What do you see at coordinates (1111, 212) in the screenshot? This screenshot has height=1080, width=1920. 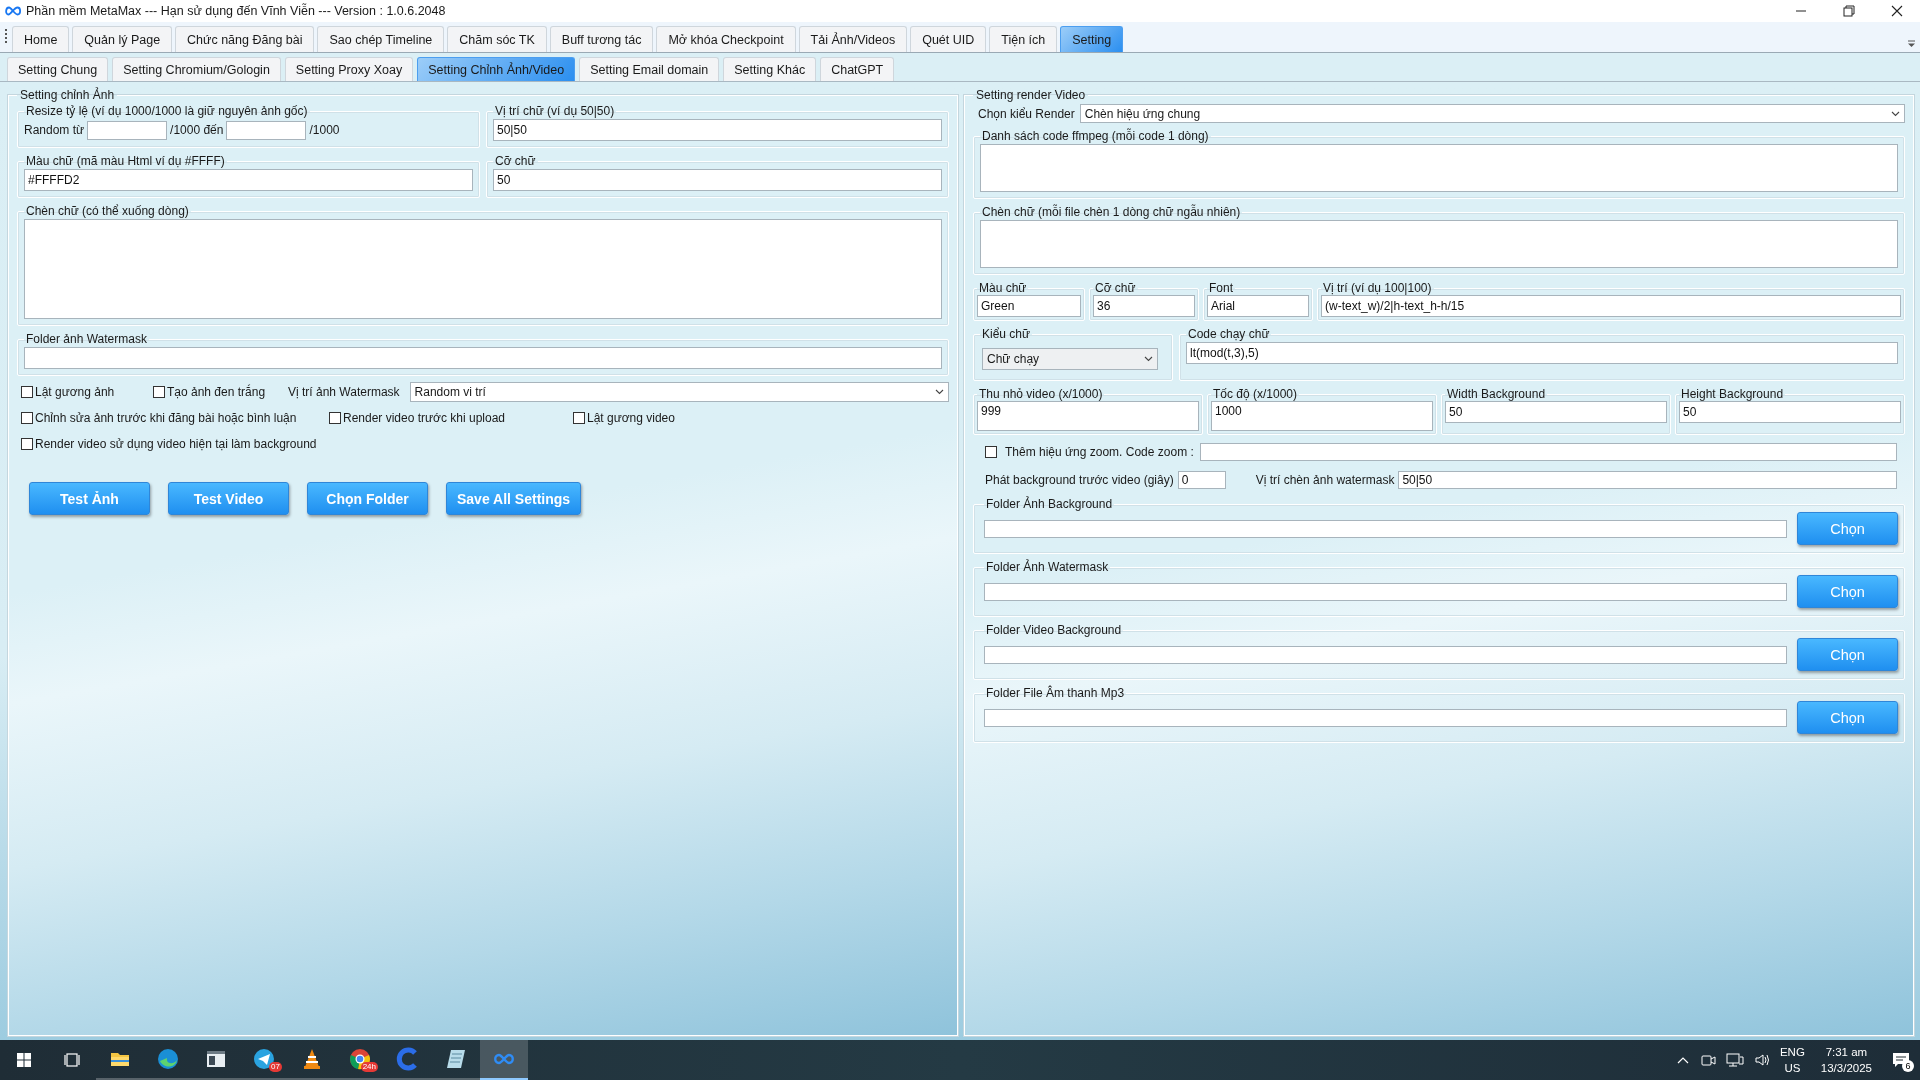 I see `group-label: Chèn chữ (mỗi file chèn 1 dòng chữ ngẫu nhiên)` at bounding box center [1111, 212].